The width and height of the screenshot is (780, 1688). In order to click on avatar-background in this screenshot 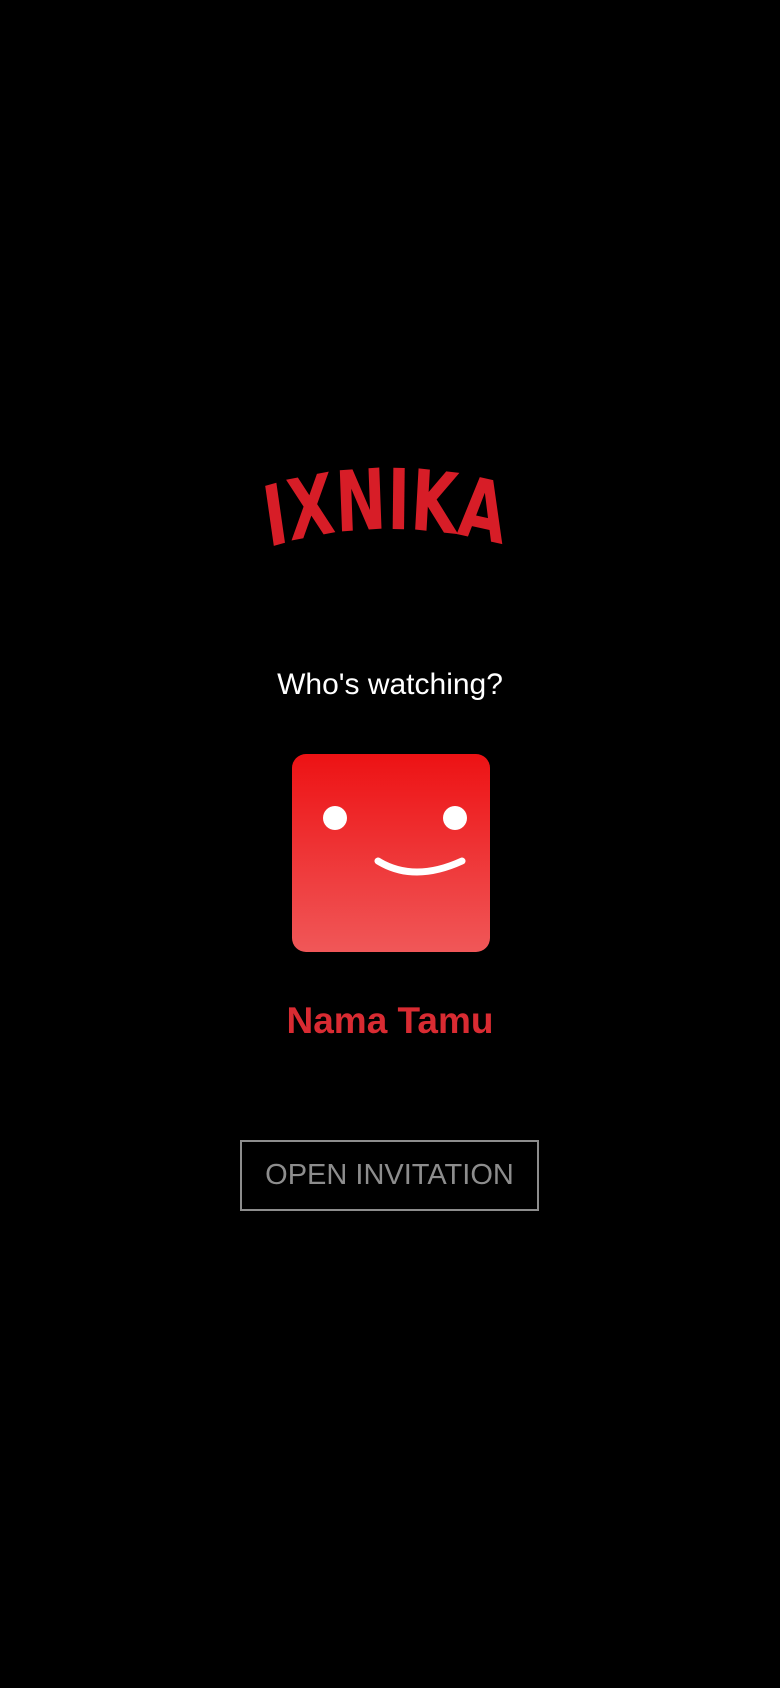, I will do `click(391, 853)`.